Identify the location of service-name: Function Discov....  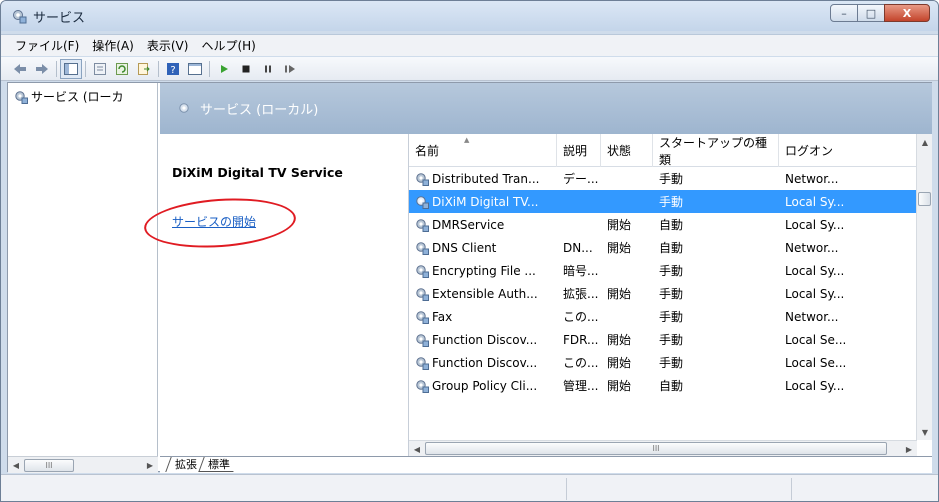
(485, 362).